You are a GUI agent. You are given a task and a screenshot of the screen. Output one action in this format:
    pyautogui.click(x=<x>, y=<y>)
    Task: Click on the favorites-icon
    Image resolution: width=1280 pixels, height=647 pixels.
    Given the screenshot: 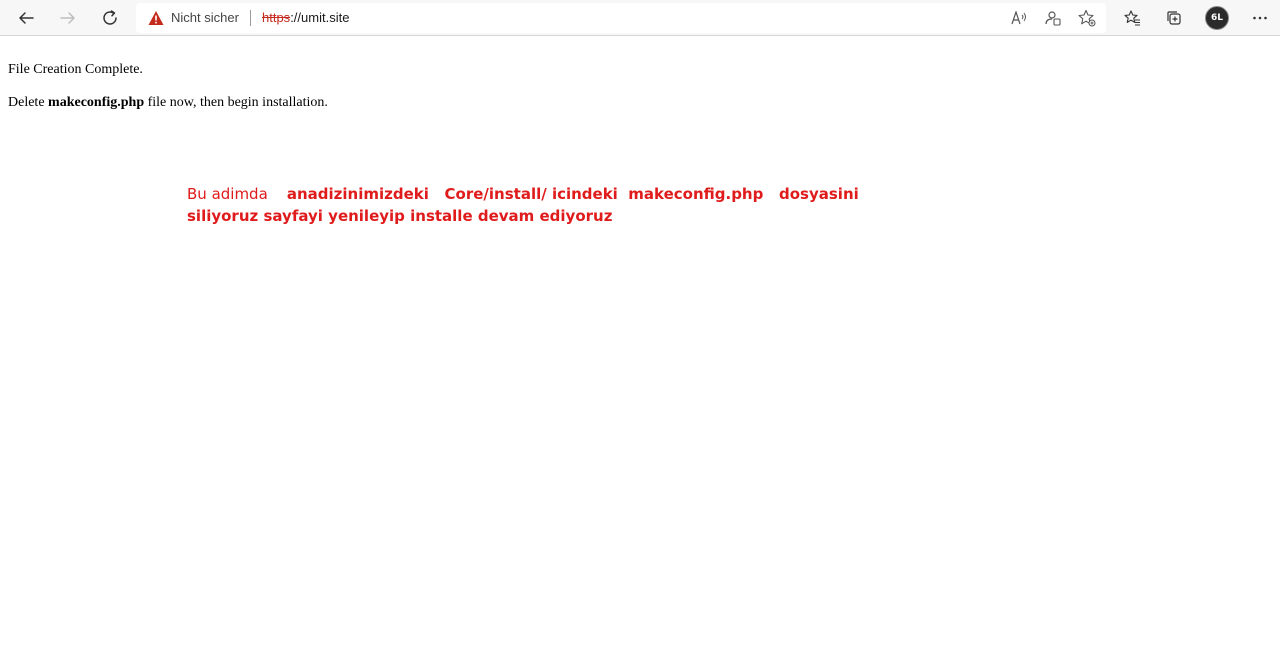 What is the action you would take?
    pyautogui.click(x=1132, y=18)
    